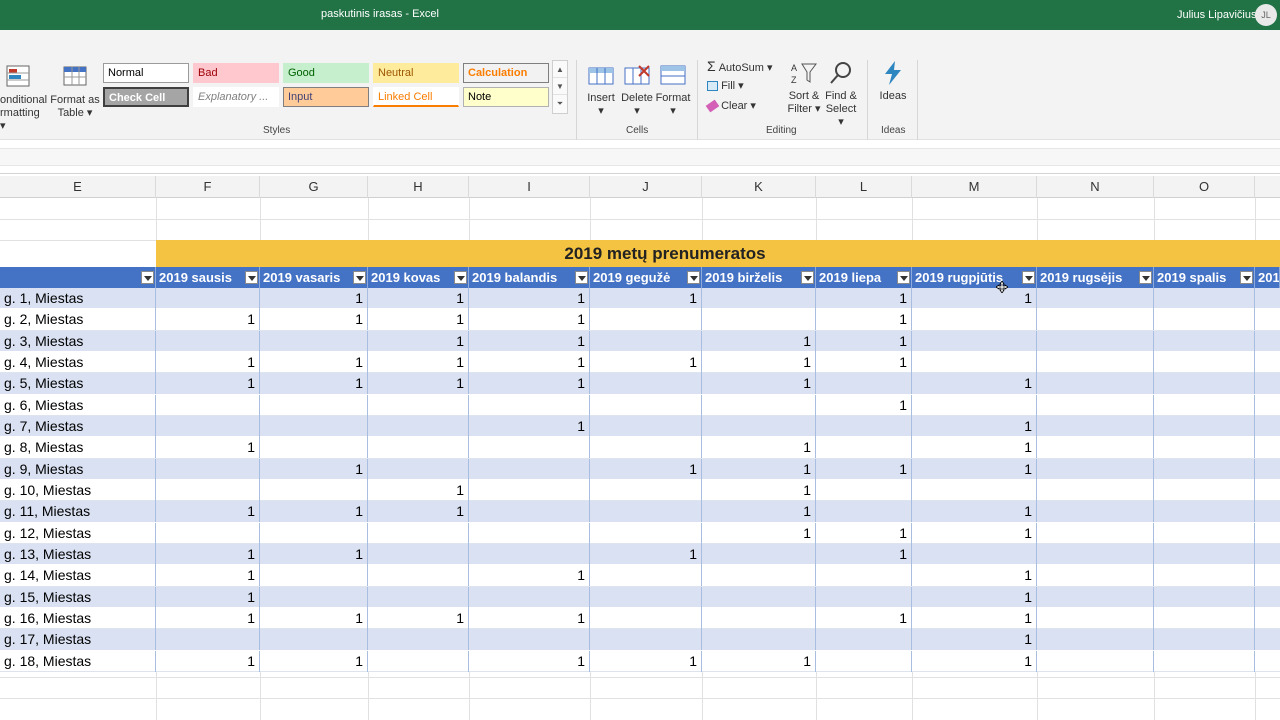 This screenshot has width=1280, height=720. What do you see at coordinates (673, 90) in the screenshot?
I see `format-button: Format ▾` at bounding box center [673, 90].